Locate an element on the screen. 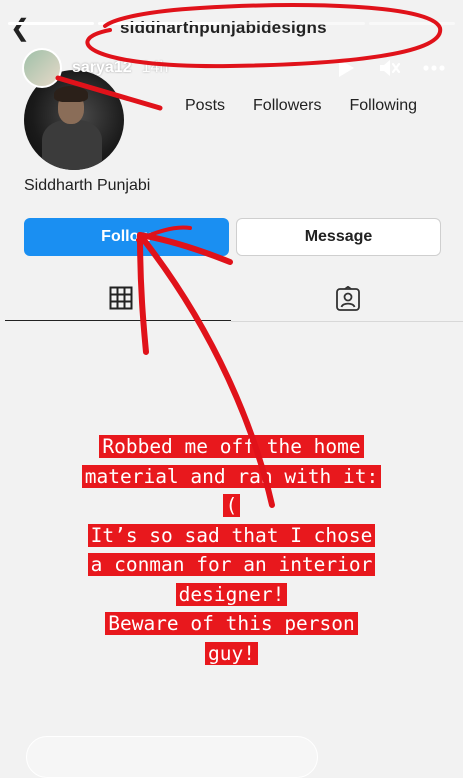  play-icon is located at coordinates (346, 68).